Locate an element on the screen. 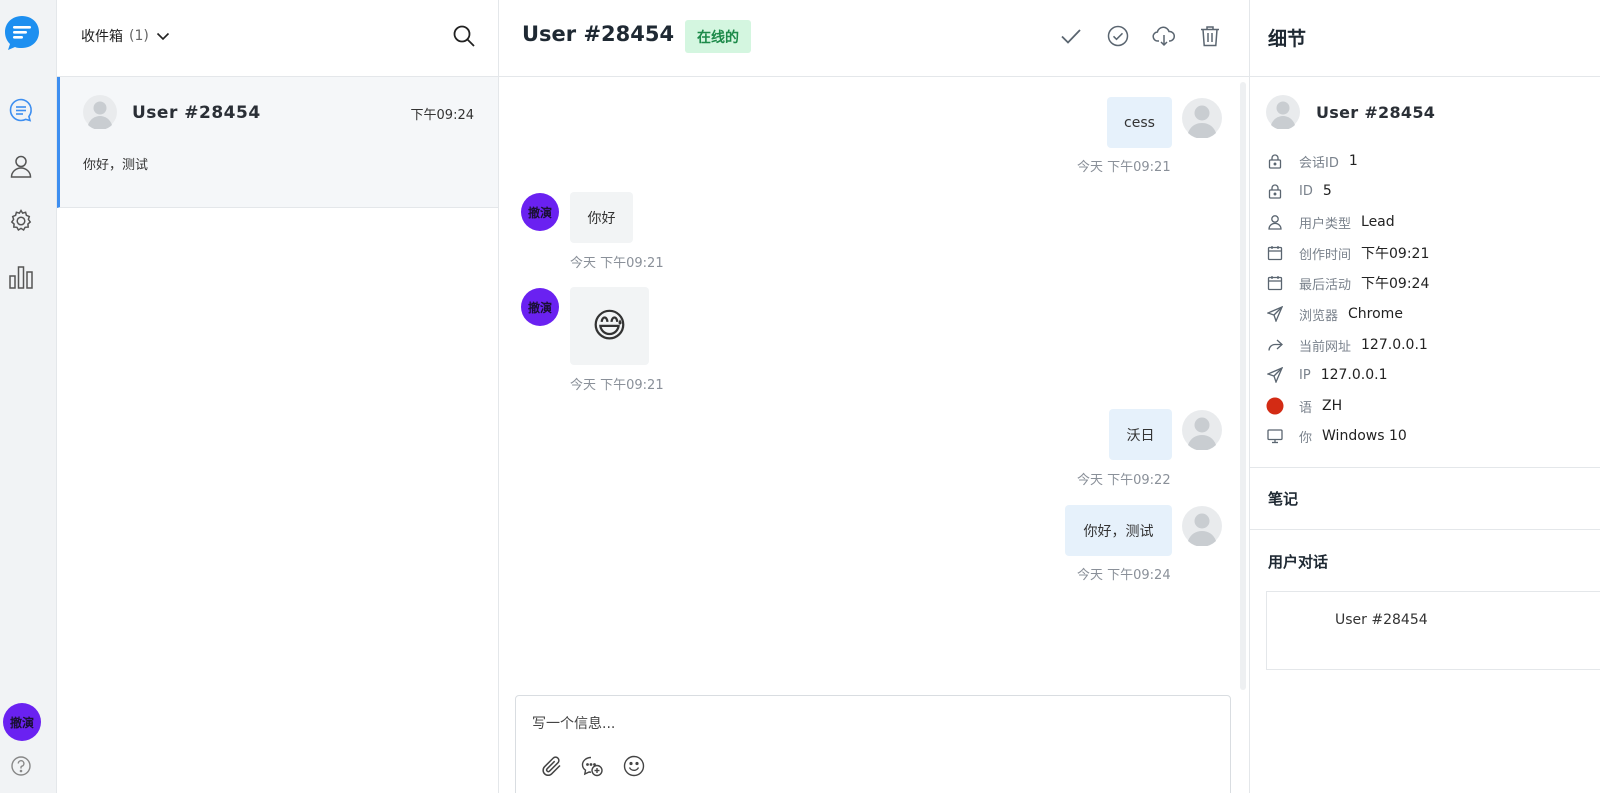 This screenshot has width=1600, height=793. detail-row: 你 Windows 10 is located at coordinates (1336, 436).